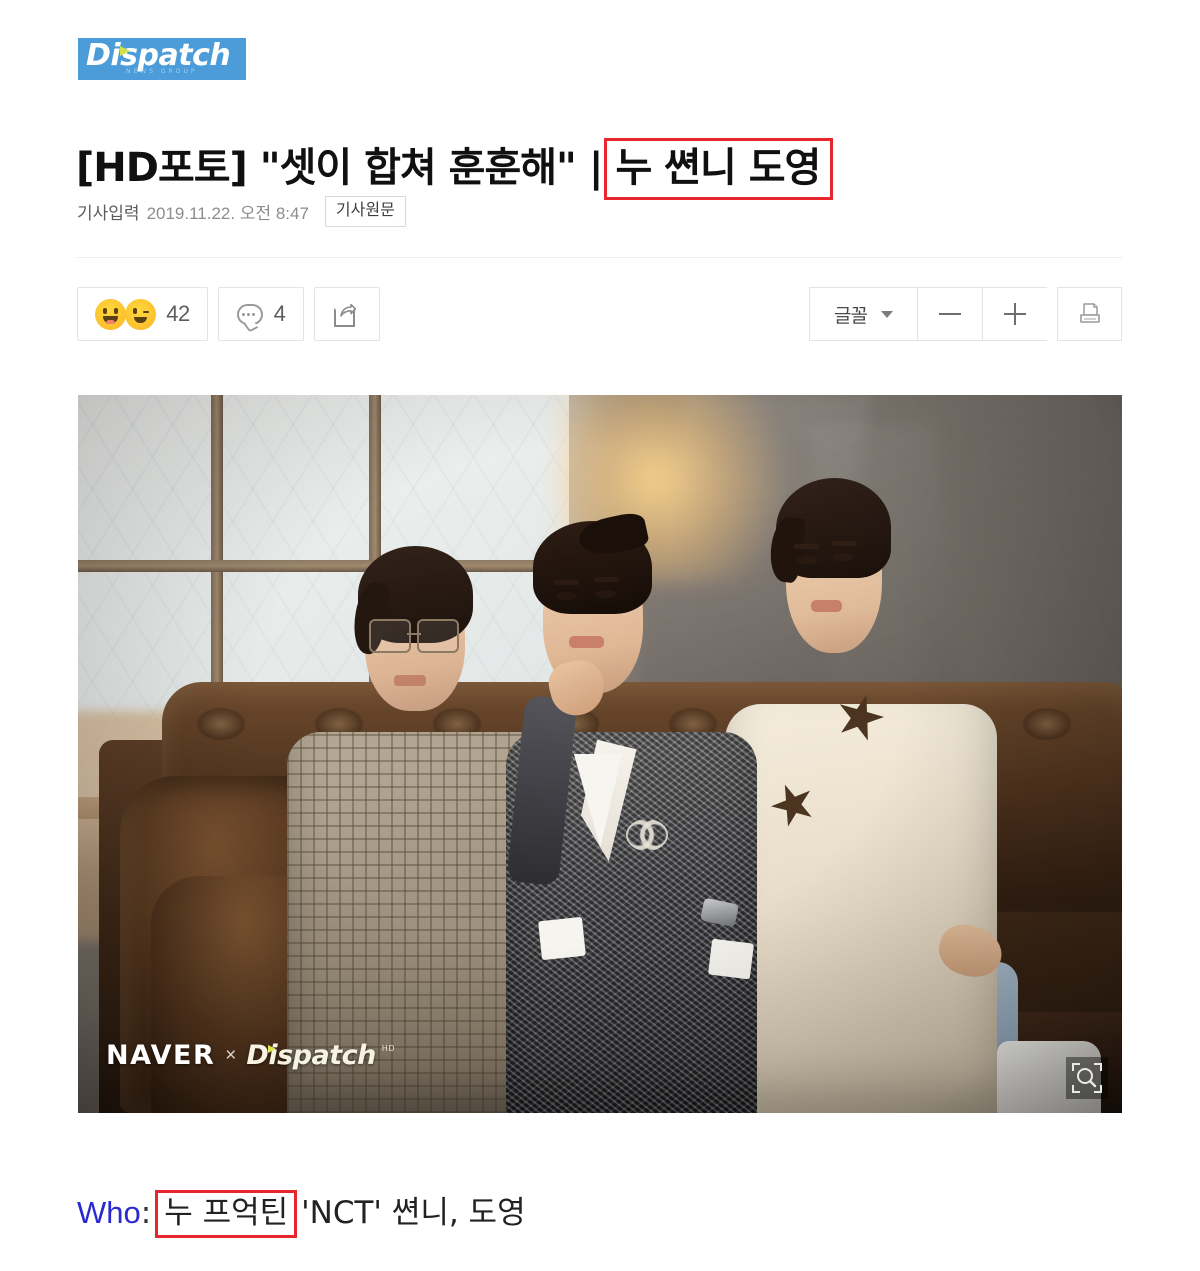 The image size is (1200, 1271). I want to click on font-selector: 글꼴, so click(863, 314).